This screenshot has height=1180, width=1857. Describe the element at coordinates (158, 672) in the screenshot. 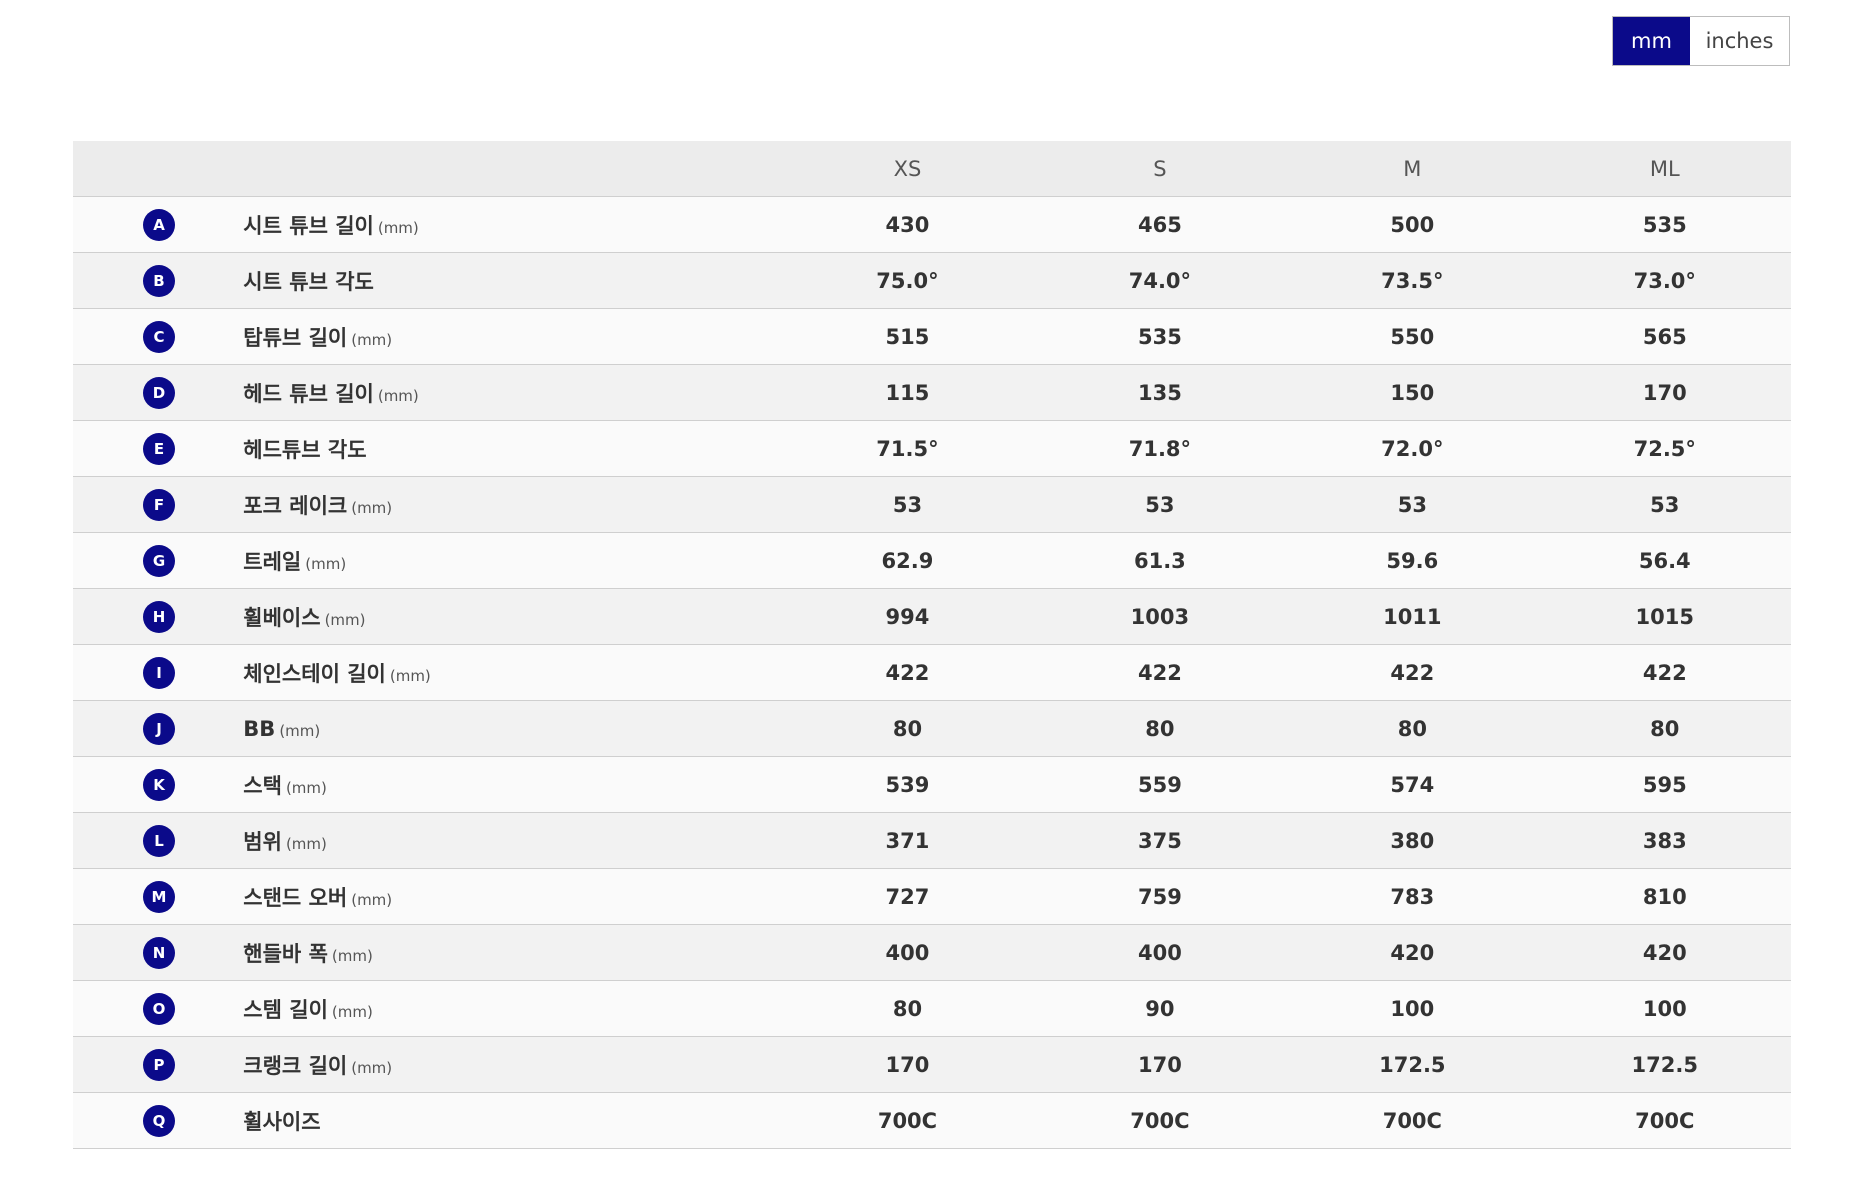

I see `letter-cell: I` at that location.